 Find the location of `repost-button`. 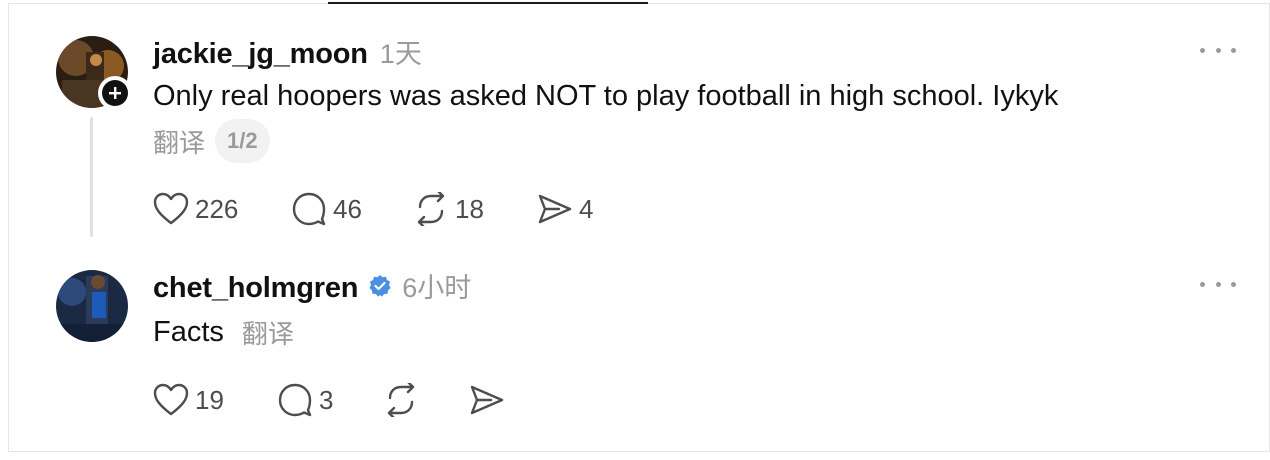

repost-button is located at coordinates (426, 400).